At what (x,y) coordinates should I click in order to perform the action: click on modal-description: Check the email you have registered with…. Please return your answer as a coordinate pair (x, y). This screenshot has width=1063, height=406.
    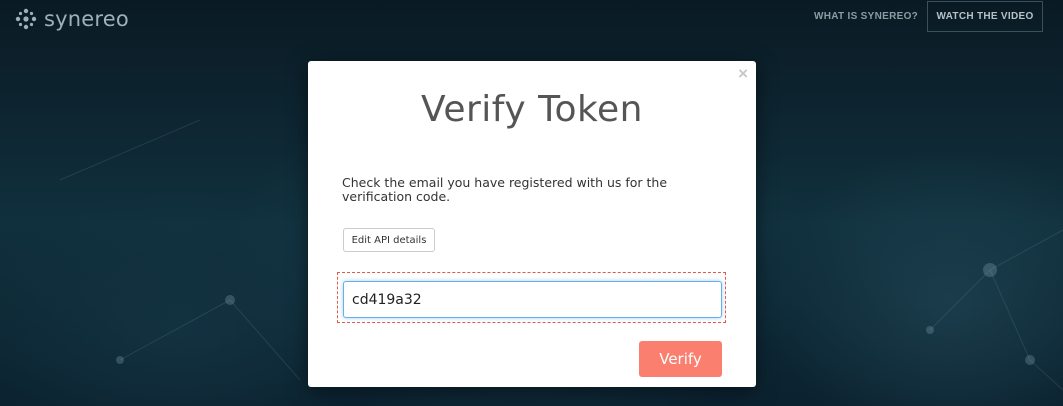
    Looking at the image, I should click on (505, 189).